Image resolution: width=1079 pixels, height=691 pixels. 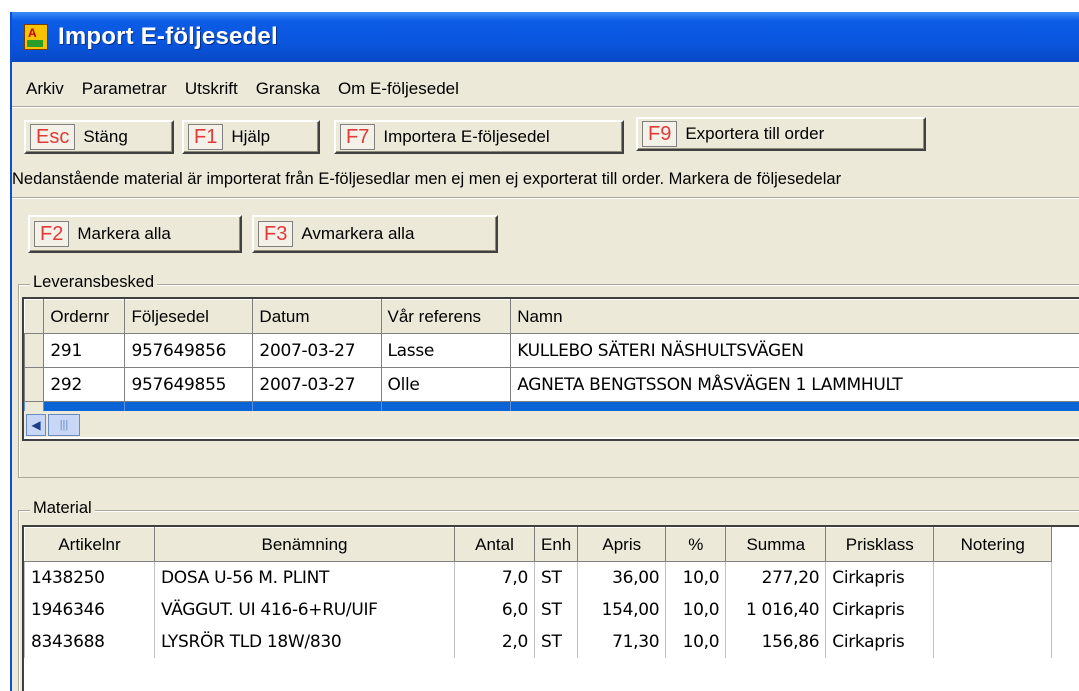 I want to click on cell-referens: Lasse, so click(x=446, y=350).